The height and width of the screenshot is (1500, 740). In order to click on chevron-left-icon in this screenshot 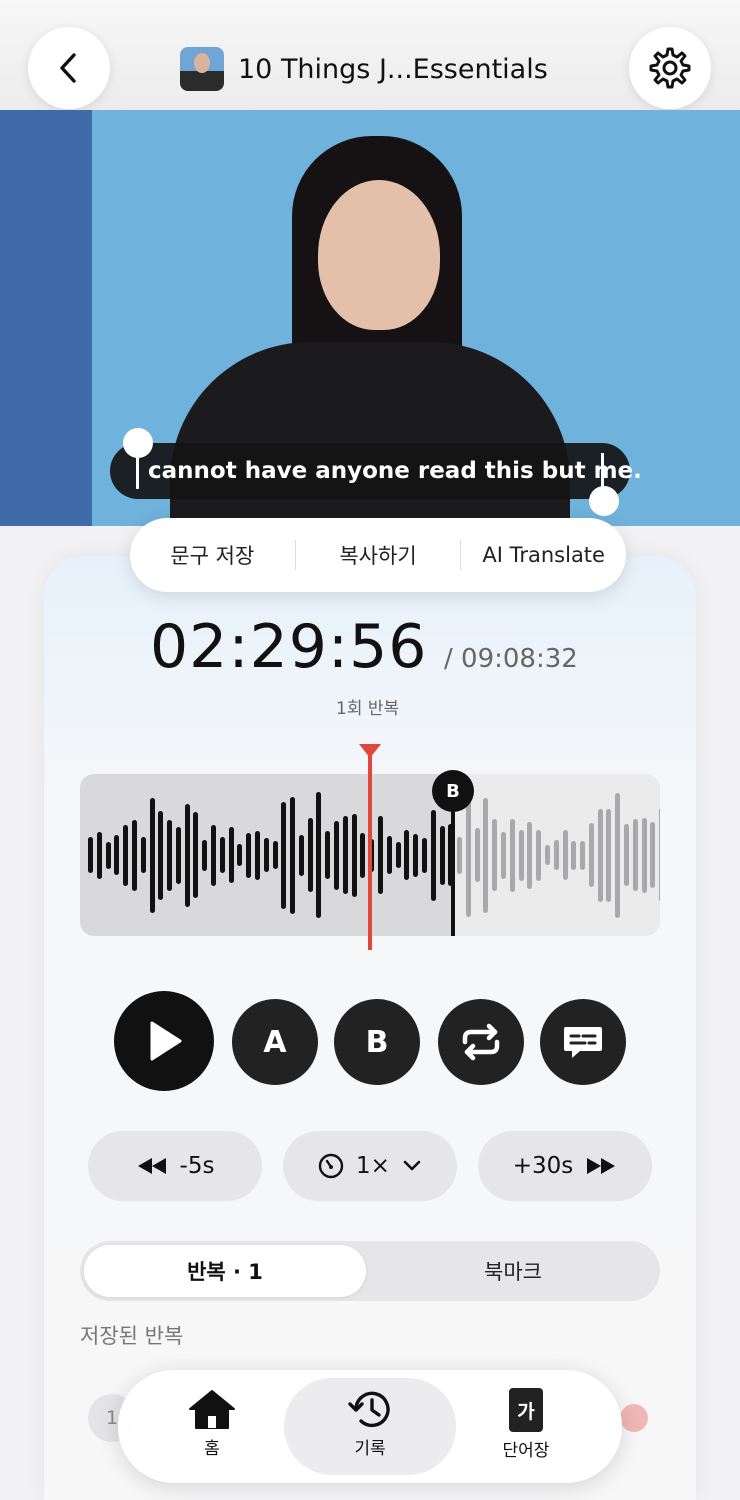, I will do `click(68, 68)`.